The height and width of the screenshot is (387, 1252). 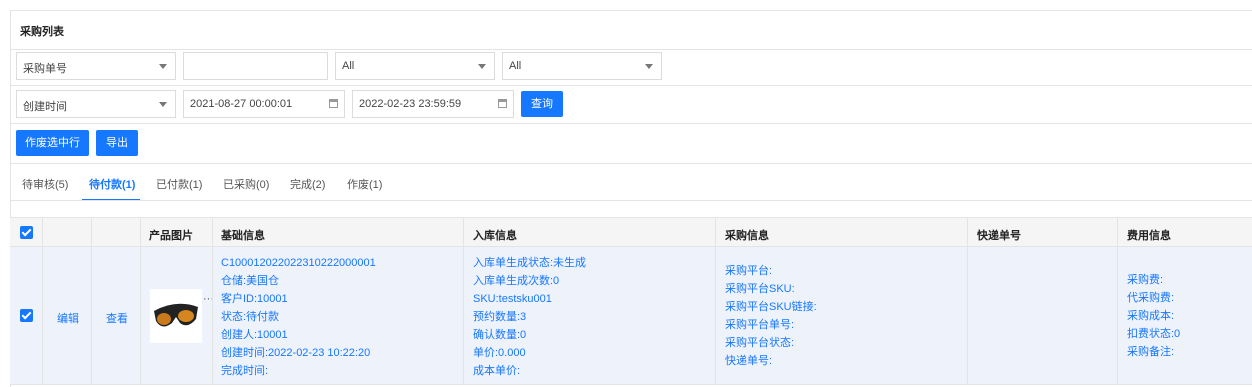 I want to click on row-checkbox, so click(x=26, y=315).